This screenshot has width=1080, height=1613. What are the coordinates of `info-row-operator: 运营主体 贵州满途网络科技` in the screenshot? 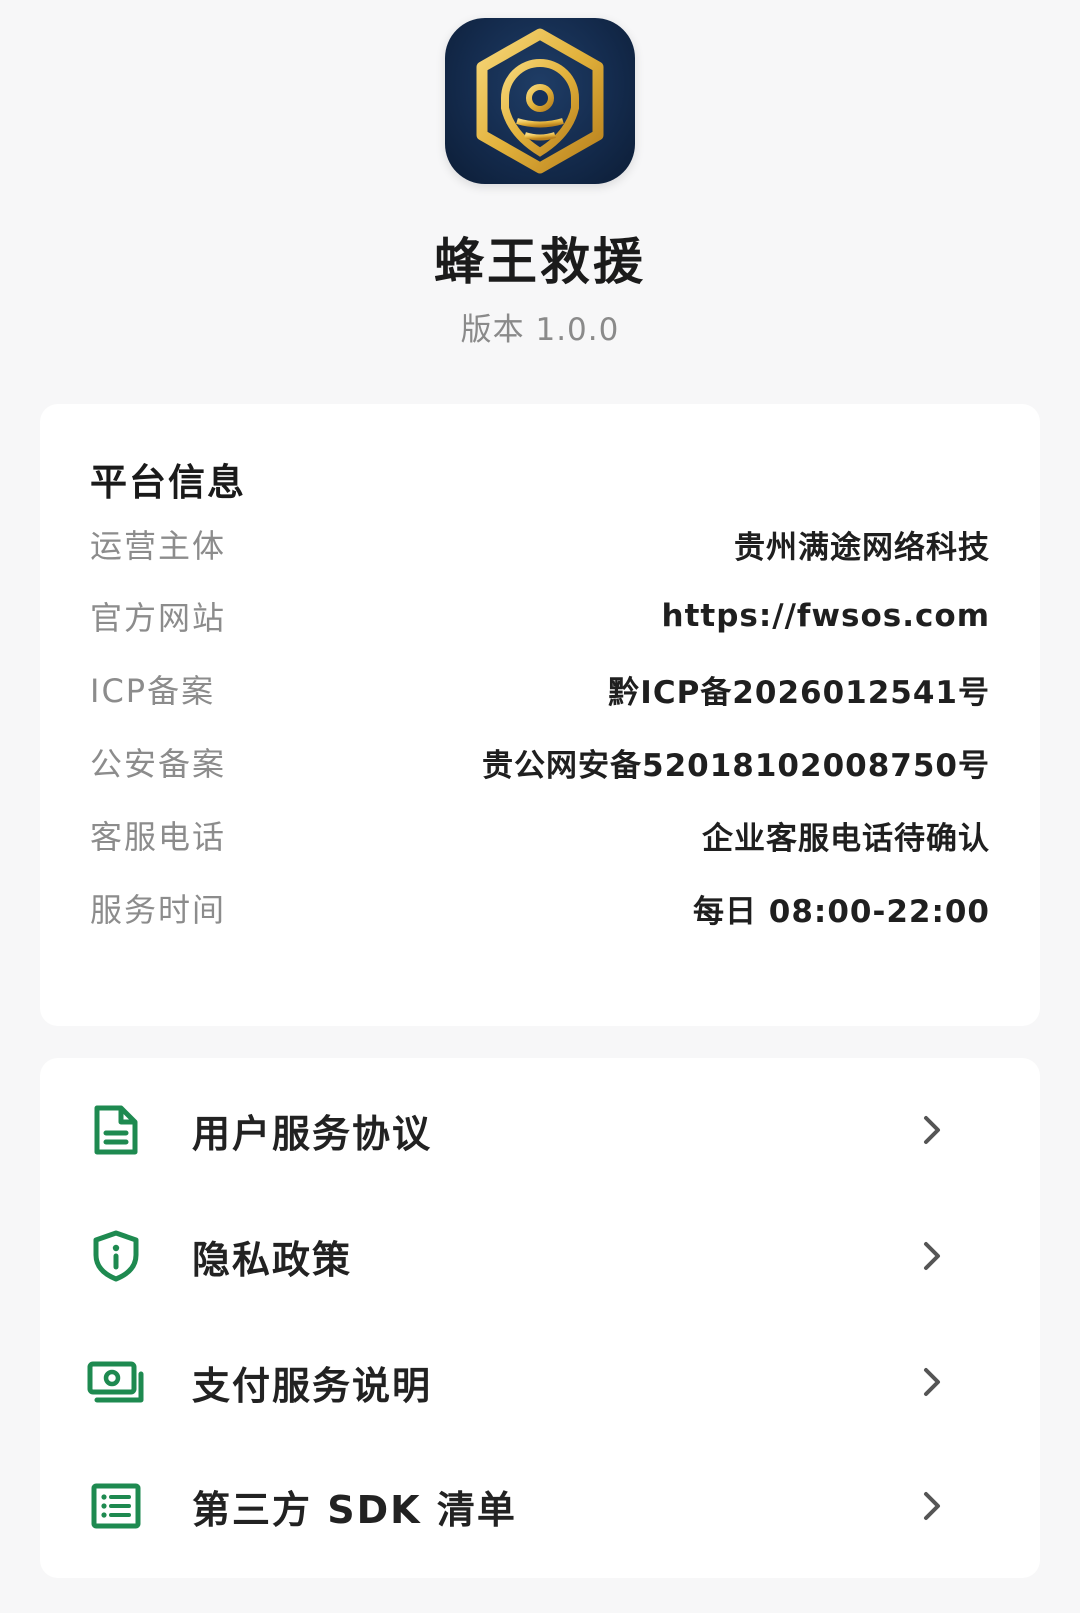 It's located at (540, 544).